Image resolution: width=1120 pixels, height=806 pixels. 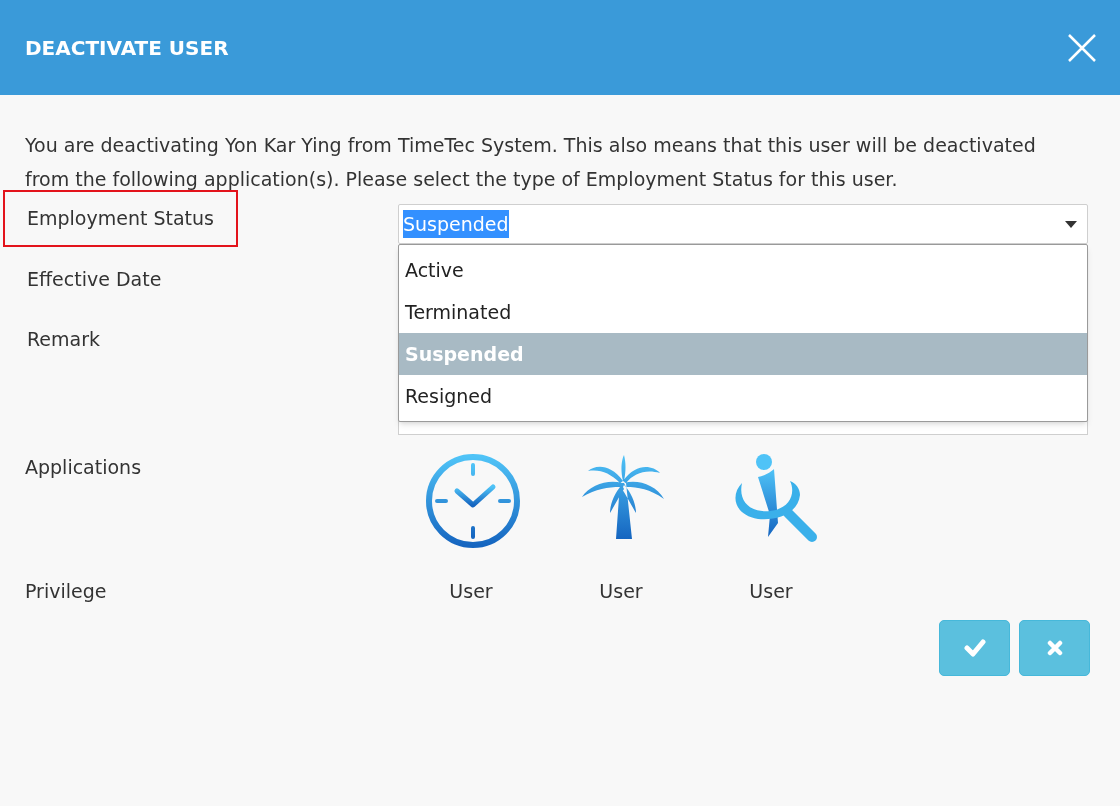 I want to click on confirm-button, so click(x=974, y=647).